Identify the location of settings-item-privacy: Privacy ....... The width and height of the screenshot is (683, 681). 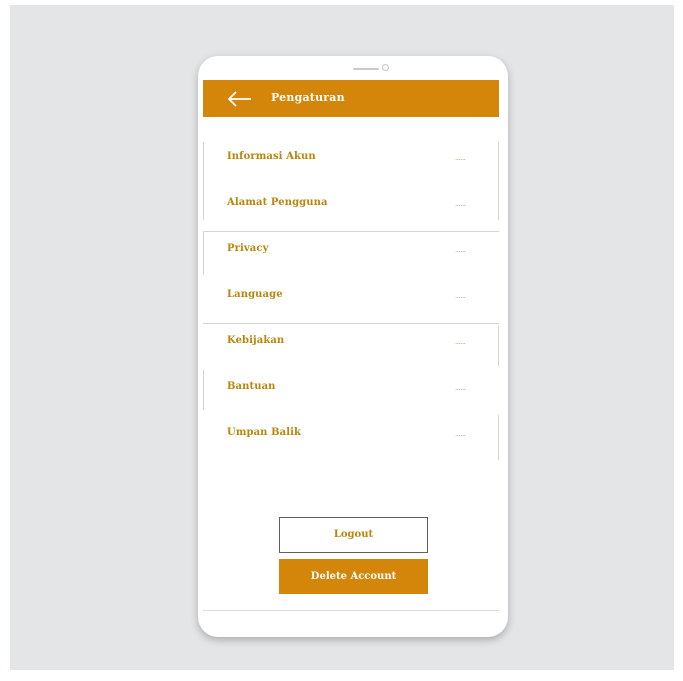
(351, 254).